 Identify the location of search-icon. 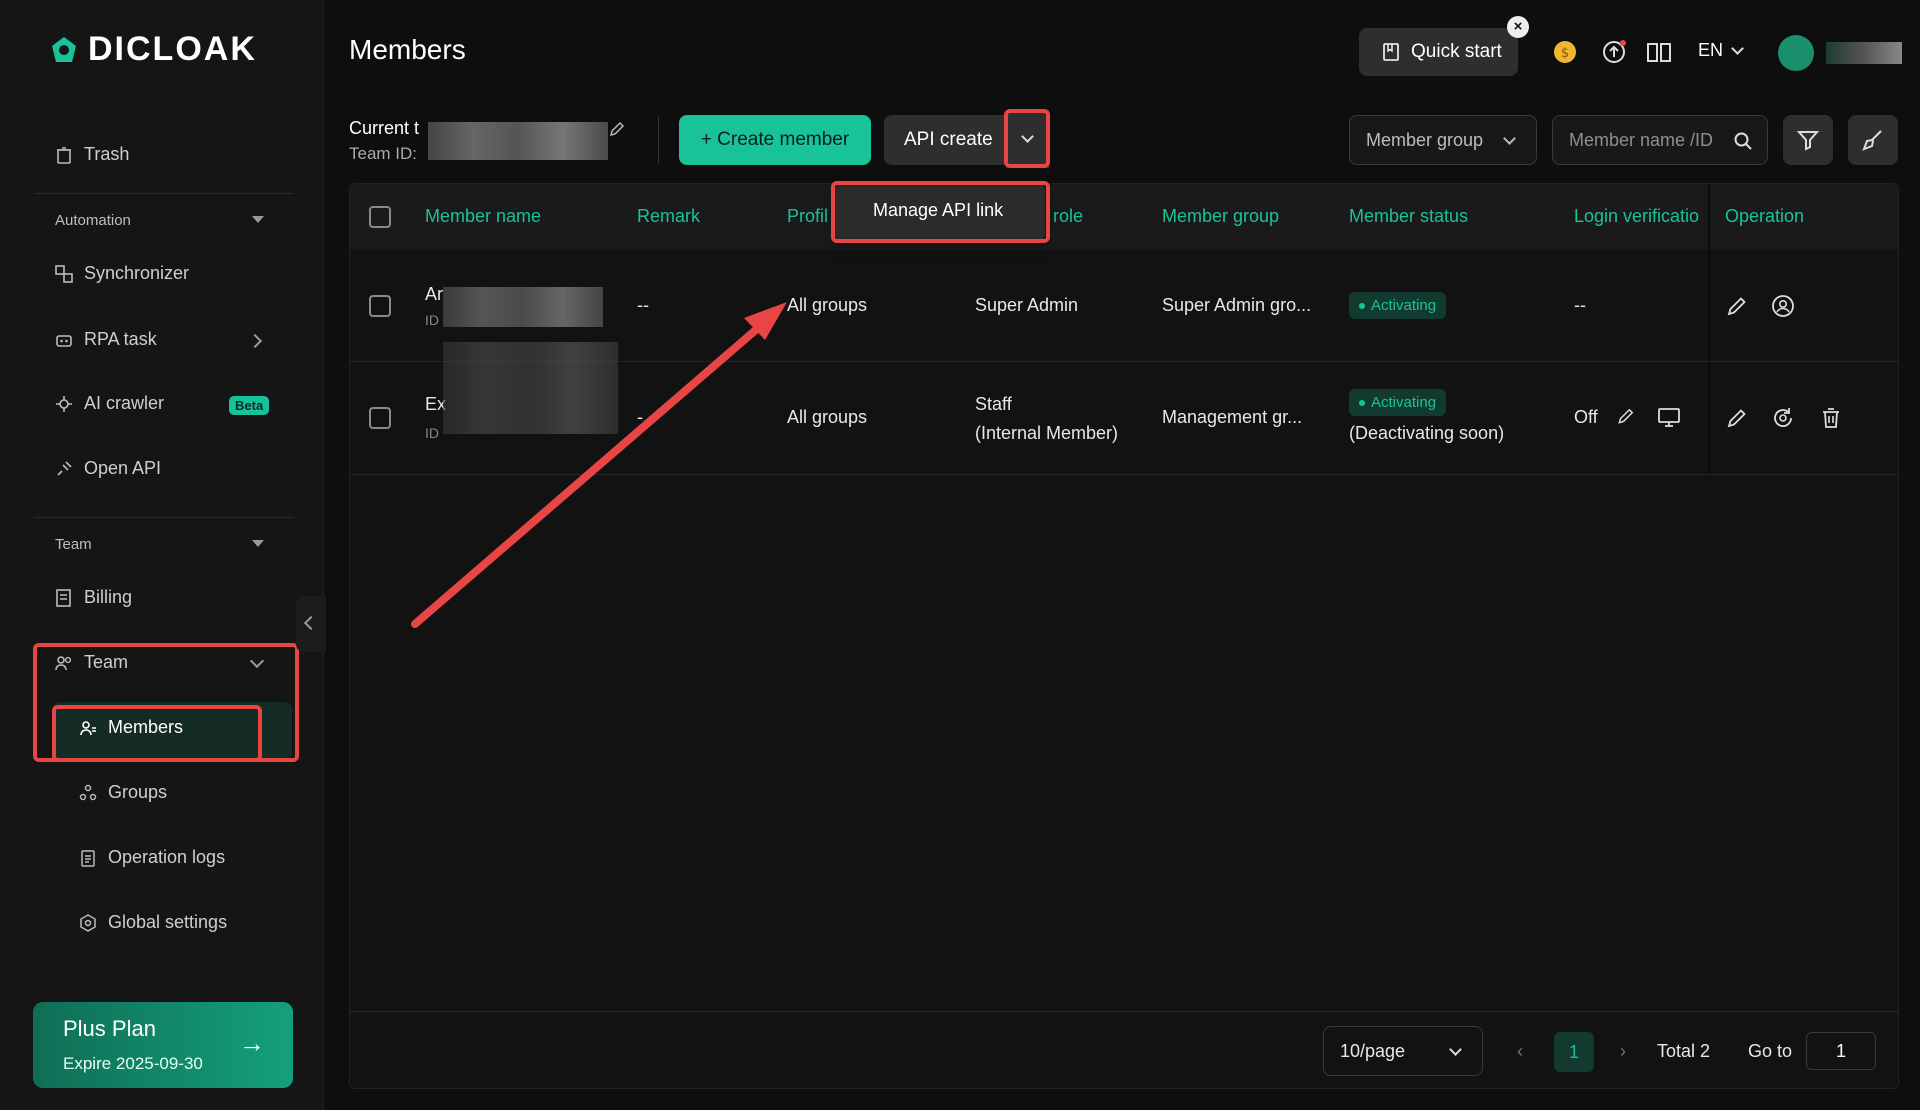
(1743, 141).